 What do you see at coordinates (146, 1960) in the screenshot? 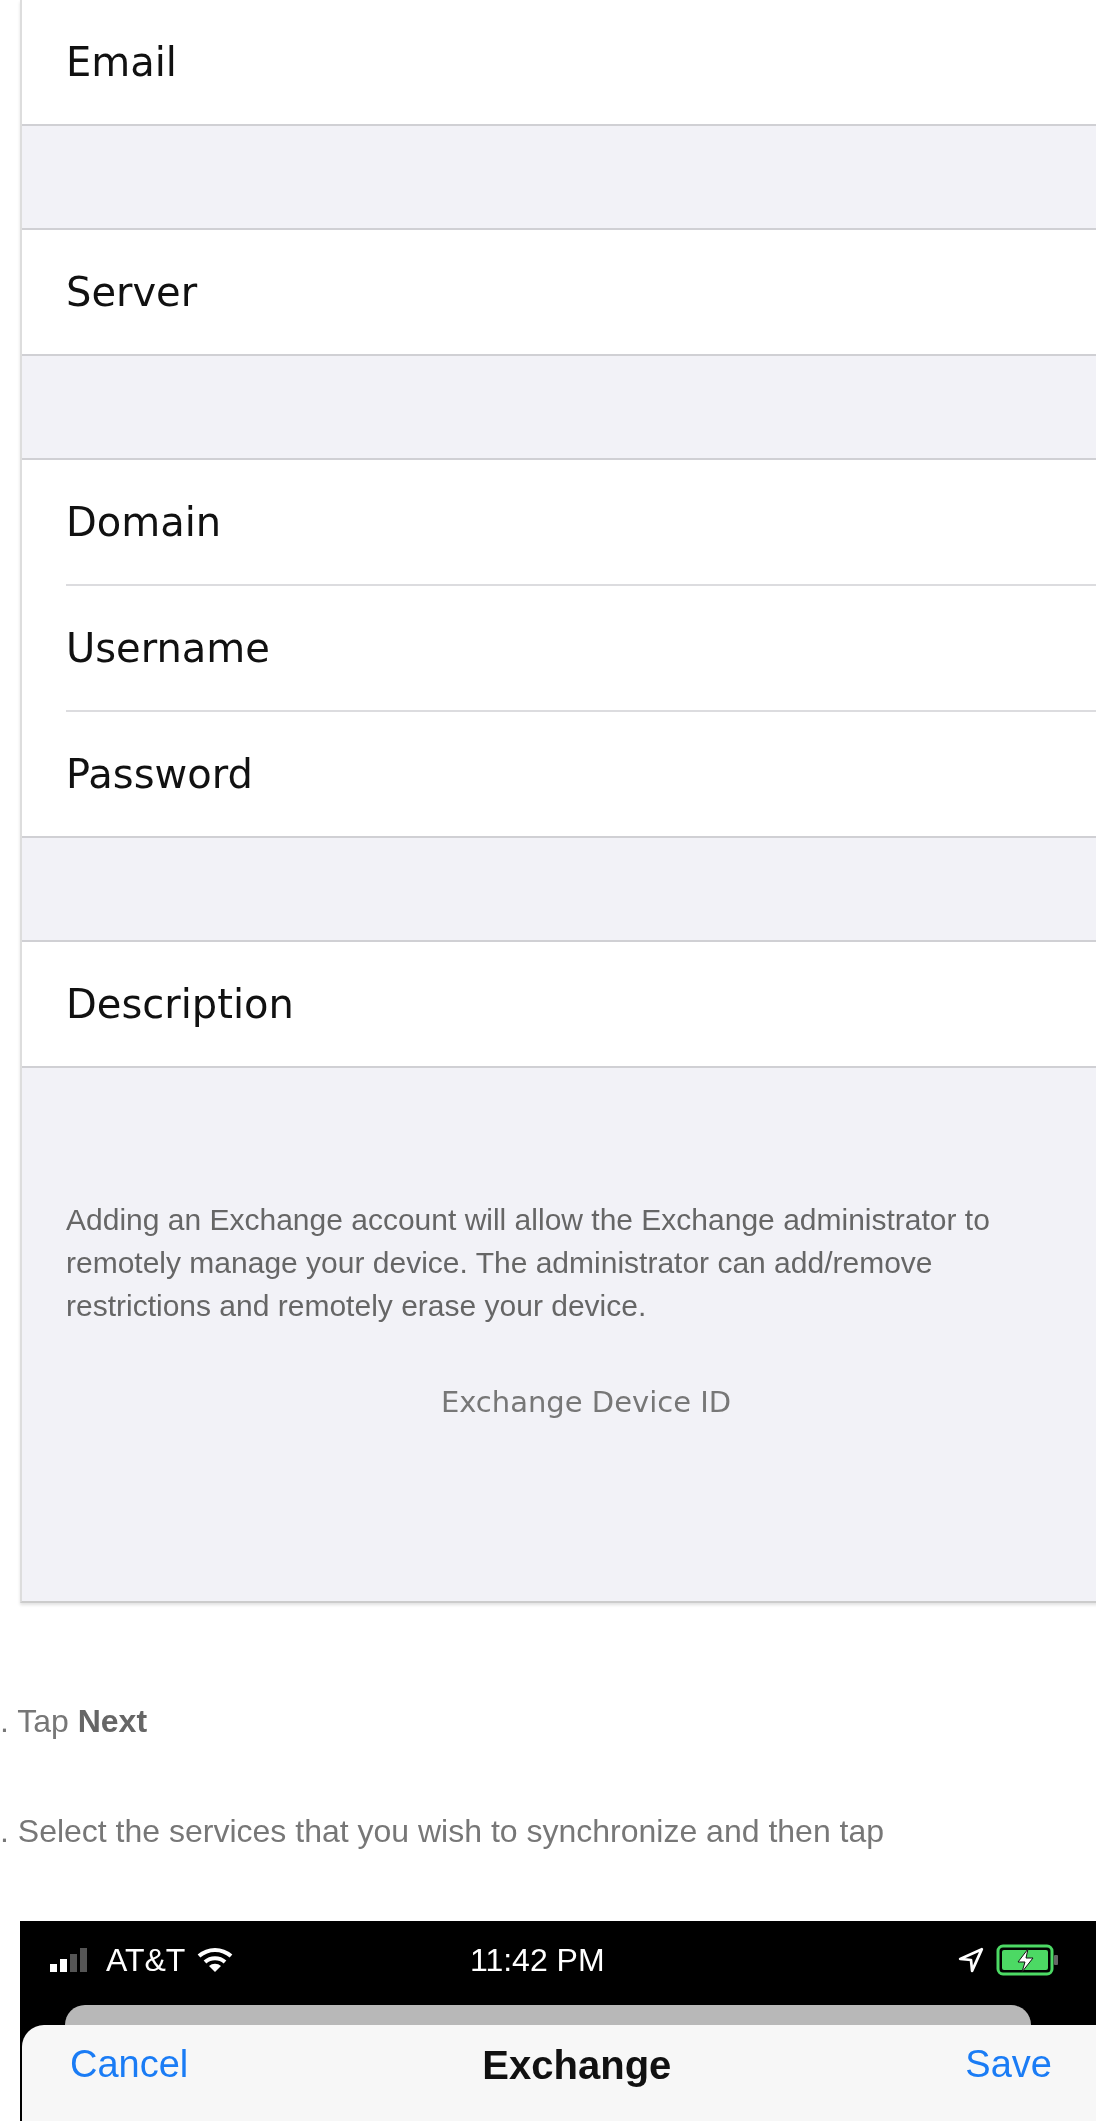
I see `carrier-name: AT&T` at bounding box center [146, 1960].